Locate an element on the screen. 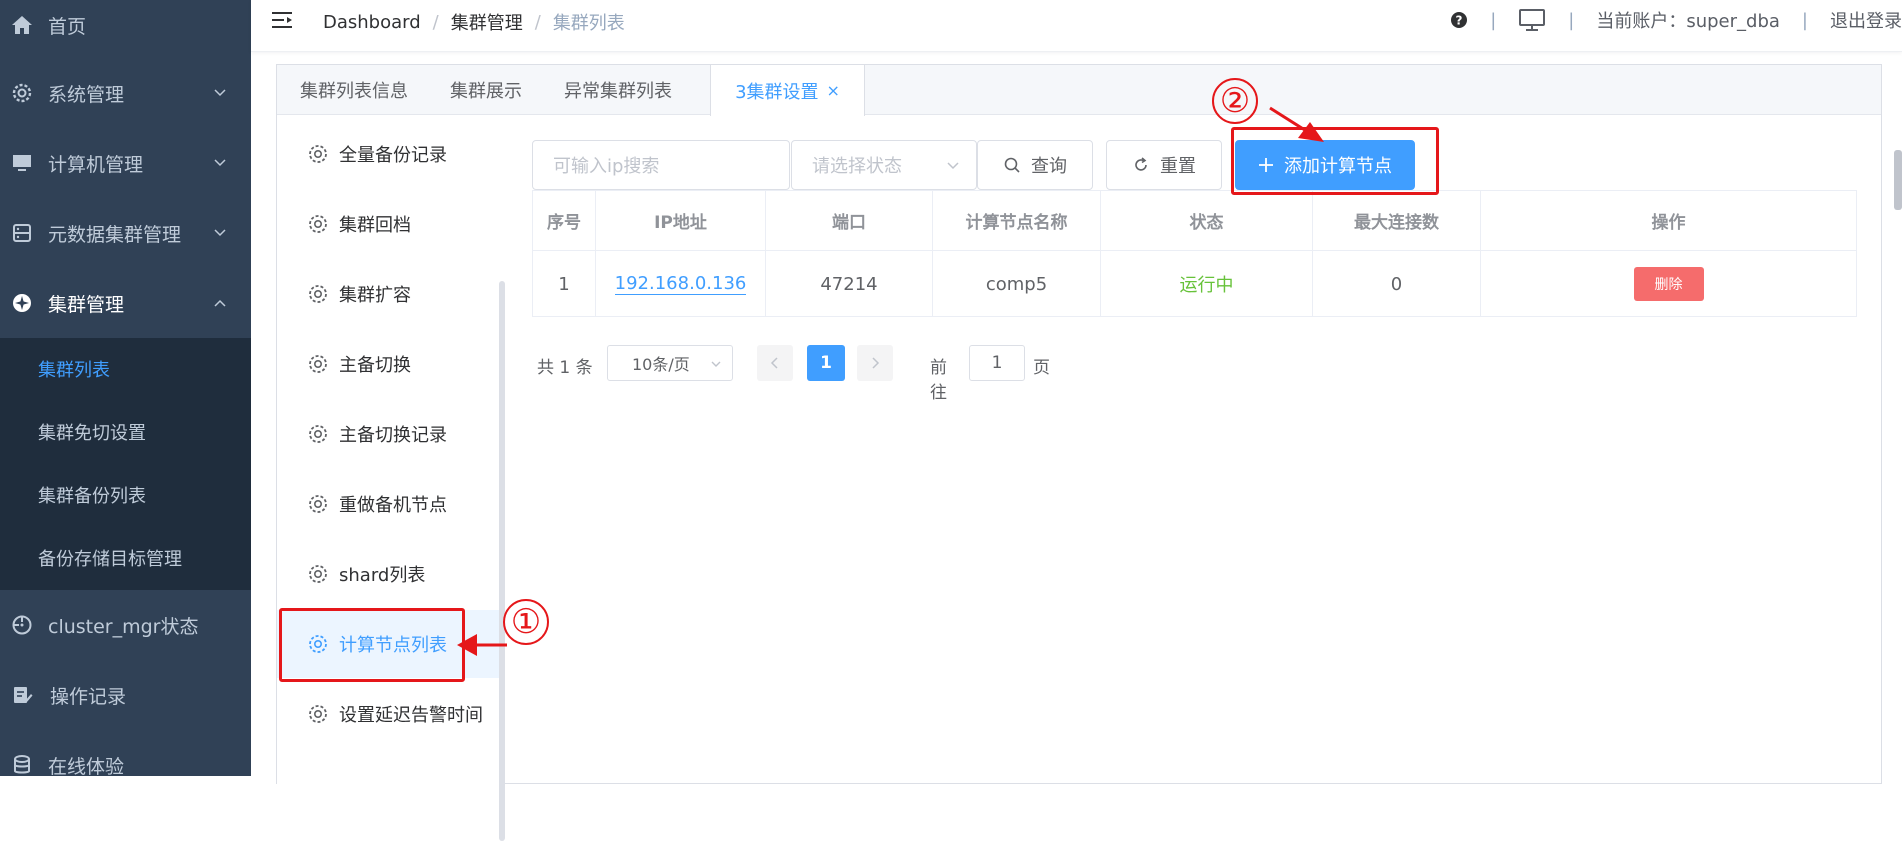  edit-document-icon is located at coordinates (22, 695).